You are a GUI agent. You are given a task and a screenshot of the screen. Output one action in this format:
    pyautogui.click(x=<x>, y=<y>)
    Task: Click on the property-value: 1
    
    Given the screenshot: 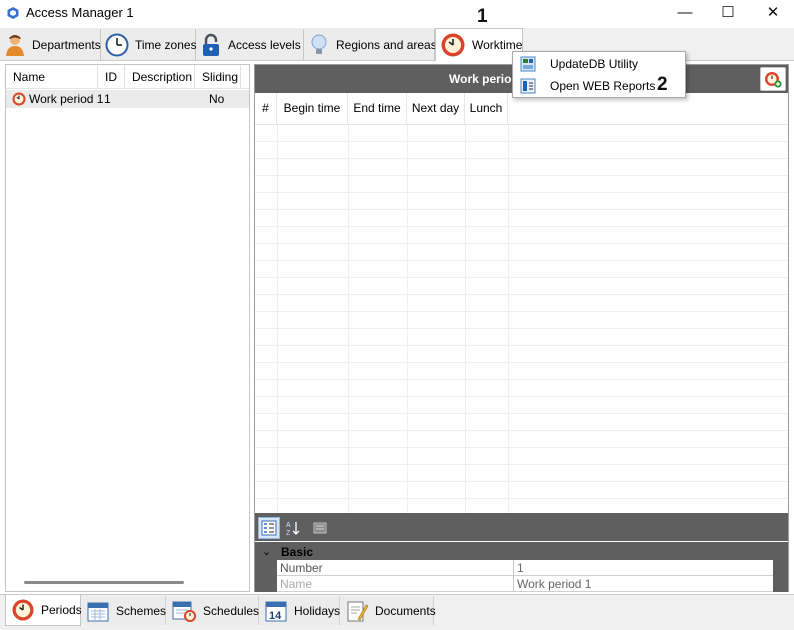 What is the action you would take?
    pyautogui.click(x=520, y=568)
    